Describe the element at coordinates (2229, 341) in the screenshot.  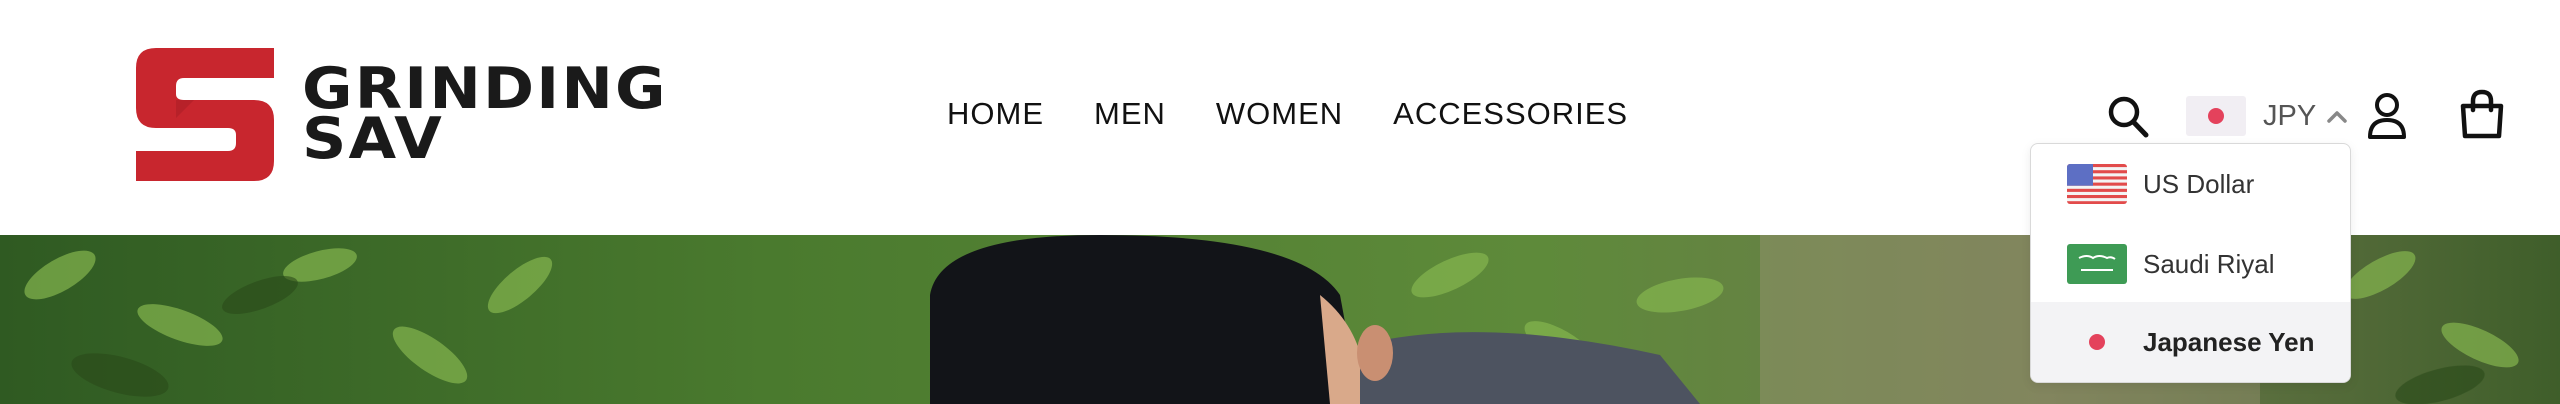
I see `currency-option-label: Japanese Yen` at that location.